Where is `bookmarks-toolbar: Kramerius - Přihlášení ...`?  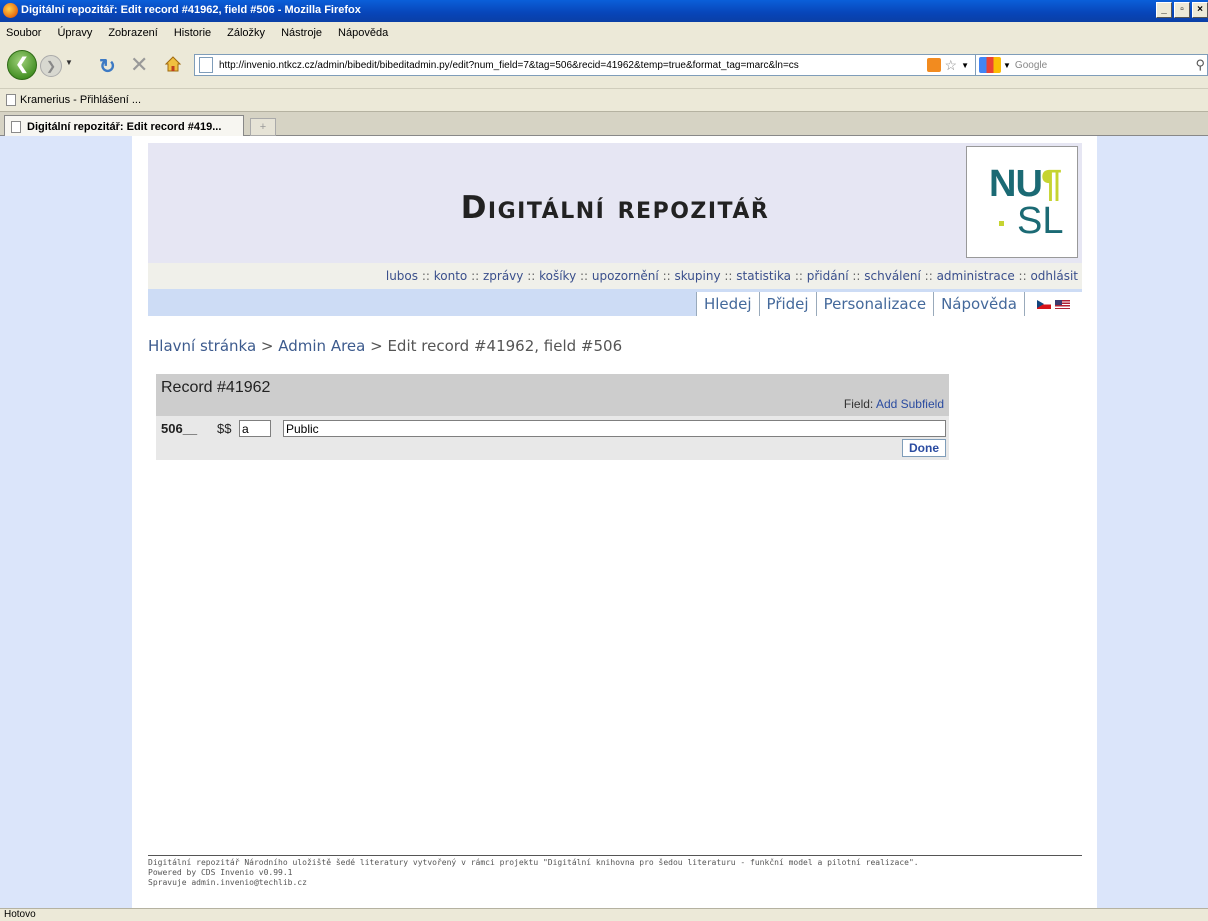
bookmarks-toolbar: Kramerius - Přihlášení ... is located at coordinates (604, 99).